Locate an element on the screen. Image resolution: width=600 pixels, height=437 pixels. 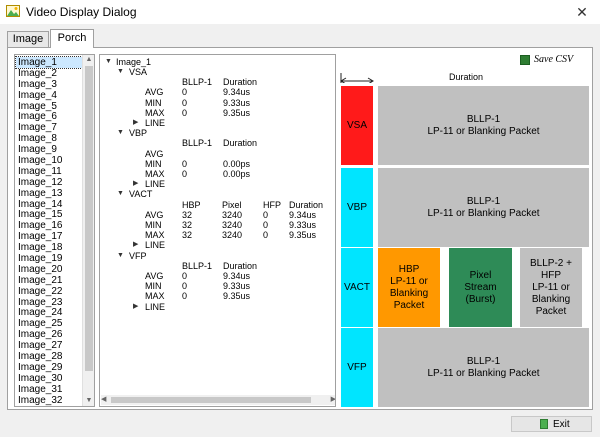
list-item: Image_17 is located at coordinates (50, 236).